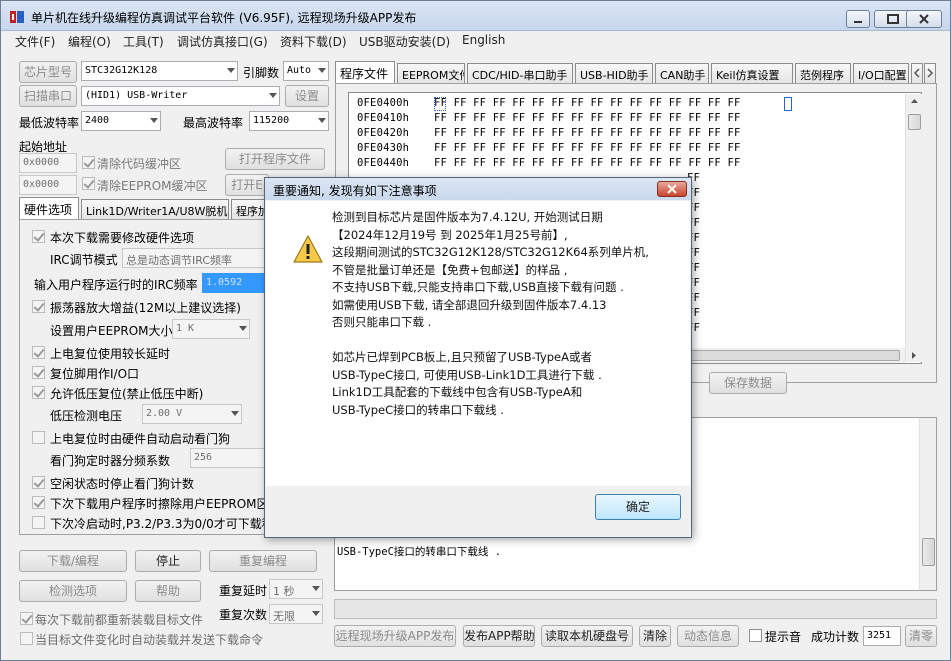 Image resolution: width=951 pixels, height=661 pixels. I want to click on beep-checkbox, so click(755, 635).